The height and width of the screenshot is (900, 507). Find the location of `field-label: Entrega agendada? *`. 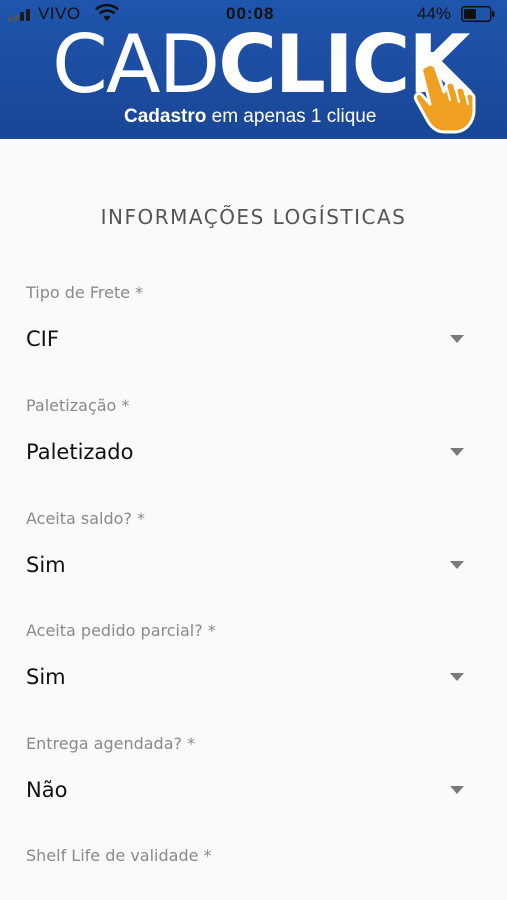

field-label: Entrega agendada? * is located at coordinates (111, 743).